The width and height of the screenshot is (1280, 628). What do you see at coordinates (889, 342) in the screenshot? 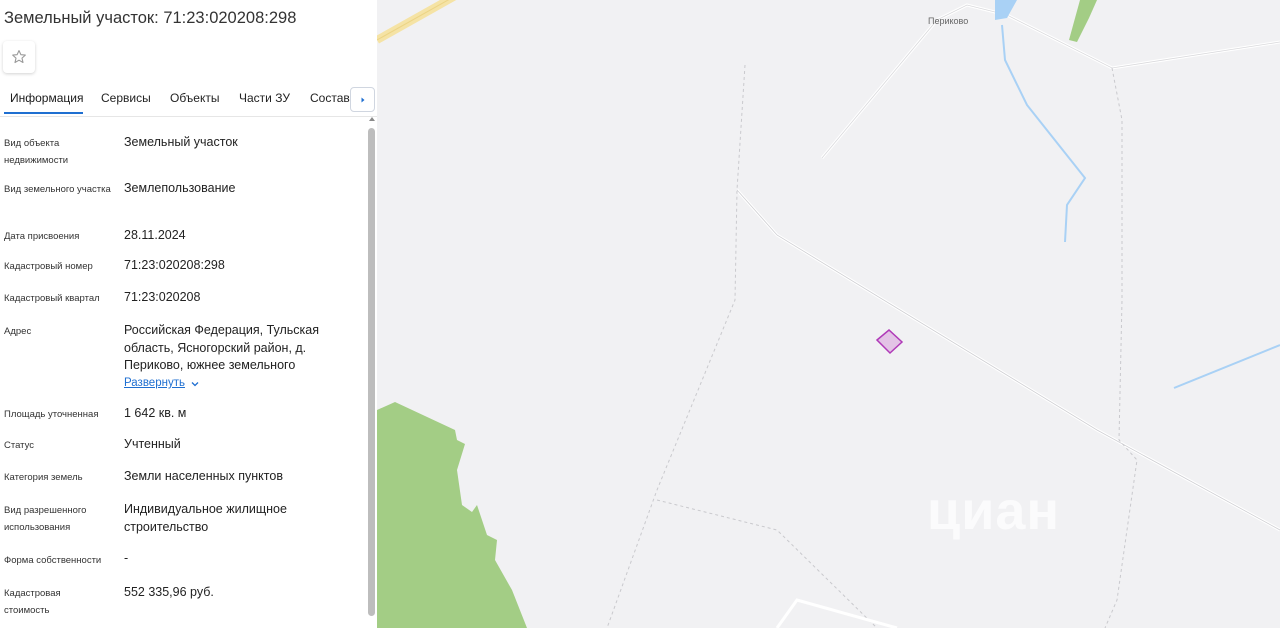
I see `land-parcel-outline` at bounding box center [889, 342].